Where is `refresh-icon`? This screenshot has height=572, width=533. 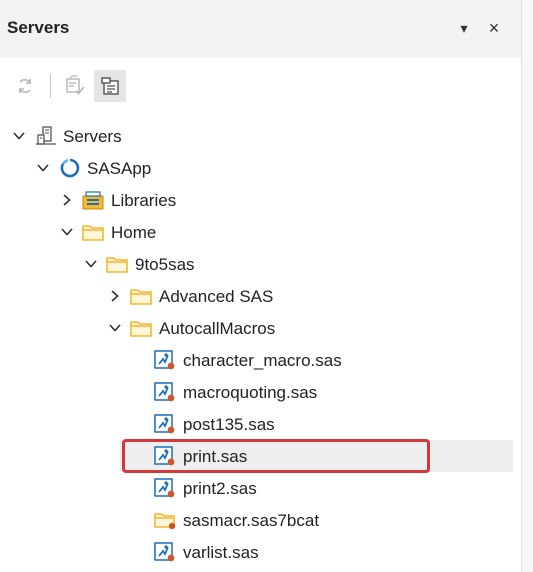
refresh-icon is located at coordinates (25, 86).